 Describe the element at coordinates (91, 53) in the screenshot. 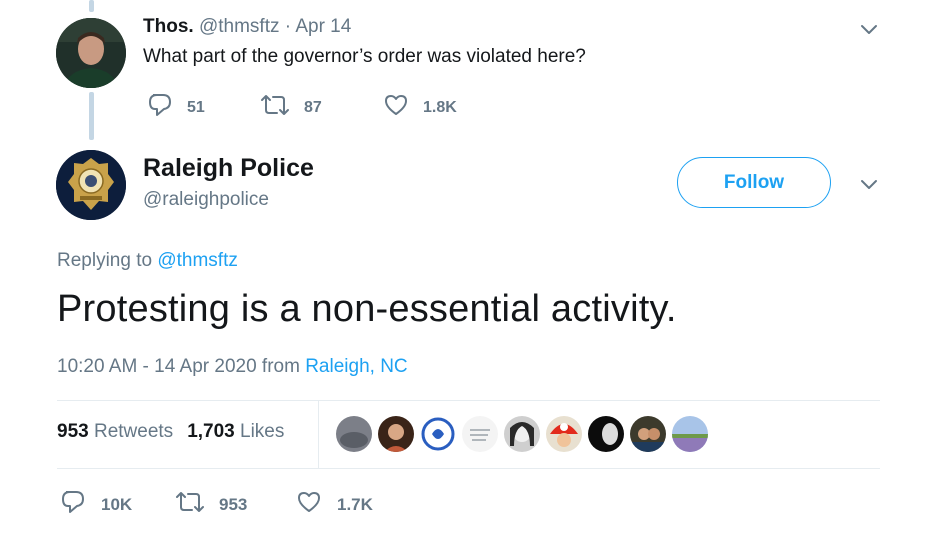

I see `avatar-thos` at that location.